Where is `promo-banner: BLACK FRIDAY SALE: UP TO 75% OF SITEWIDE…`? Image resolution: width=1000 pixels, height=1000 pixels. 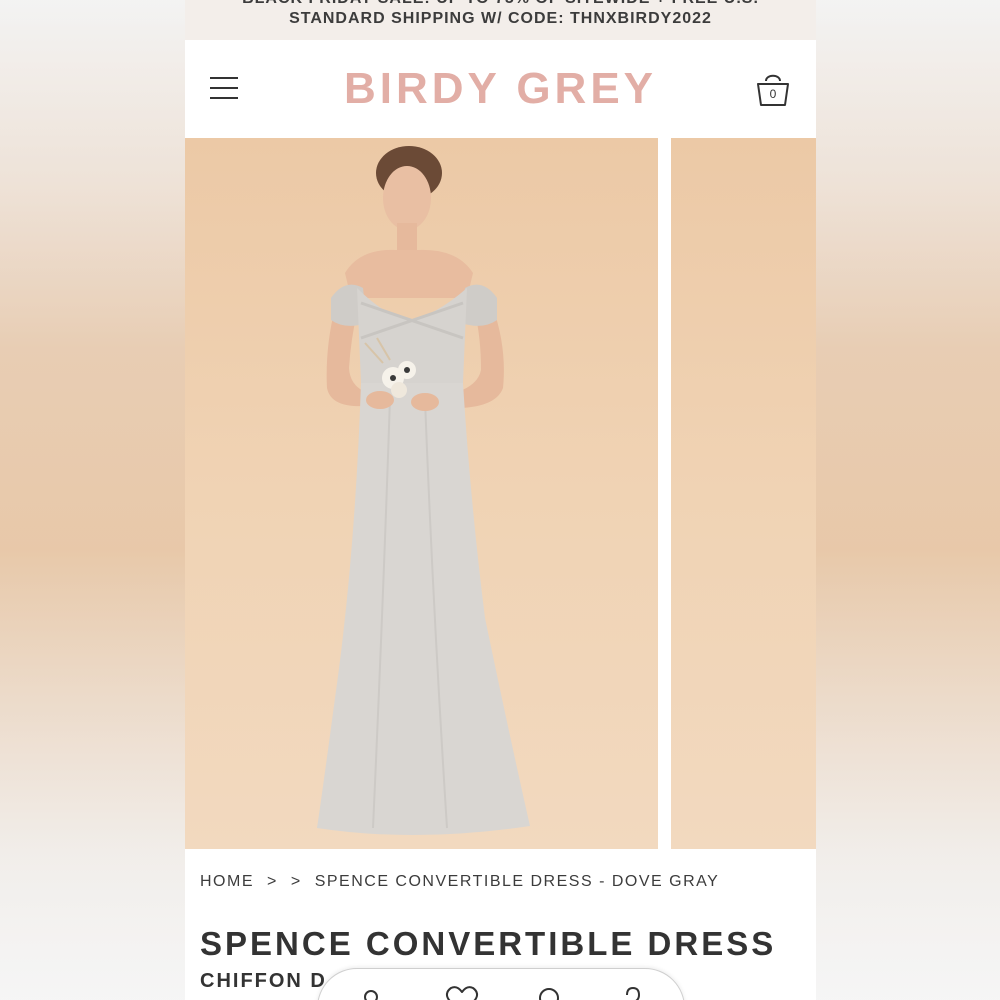 promo-banner: BLACK FRIDAY SALE: UP TO 75% OF SITEWIDE… is located at coordinates (500, 20).